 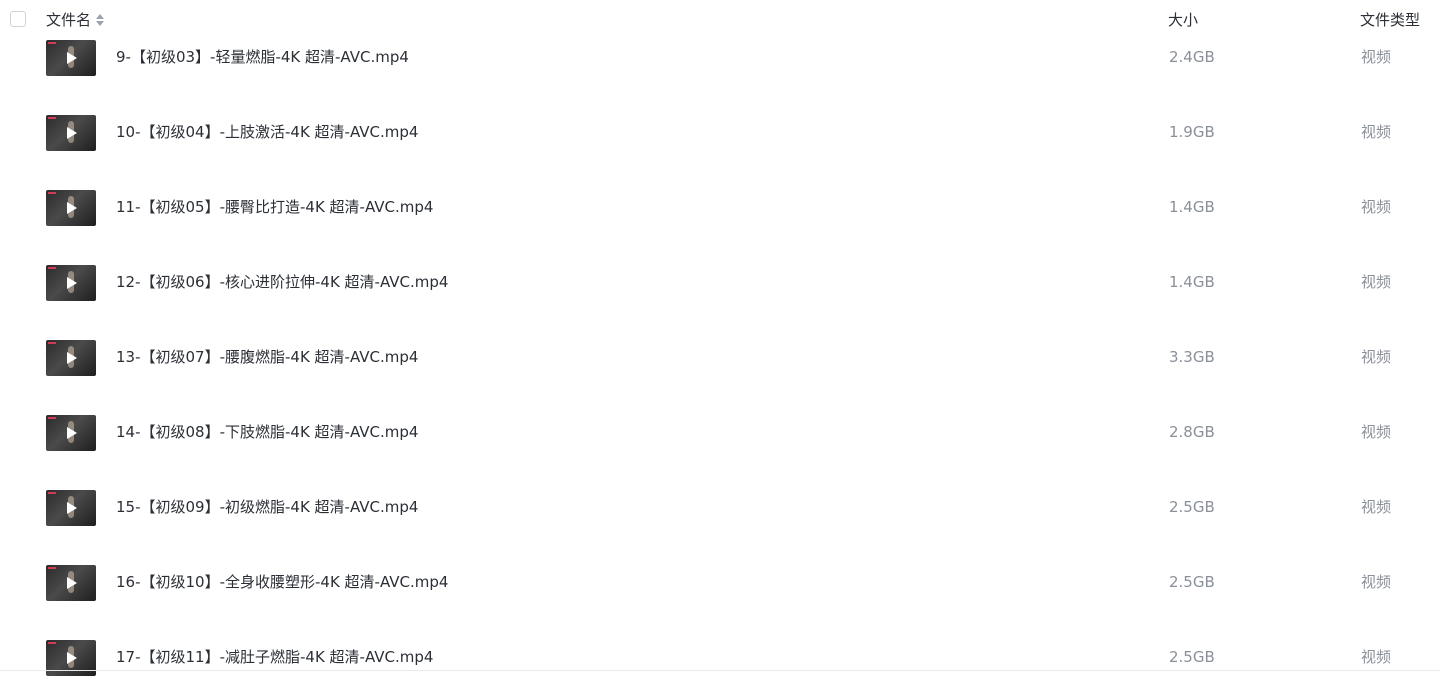 I want to click on column-header-name-label: 文件名, so click(x=69, y=20).